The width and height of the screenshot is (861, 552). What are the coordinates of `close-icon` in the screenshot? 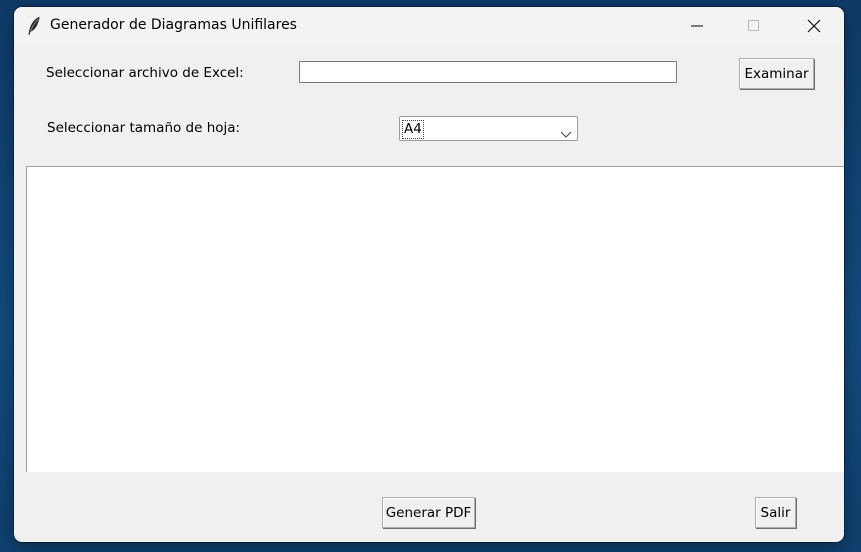 It's located at (814, 26).